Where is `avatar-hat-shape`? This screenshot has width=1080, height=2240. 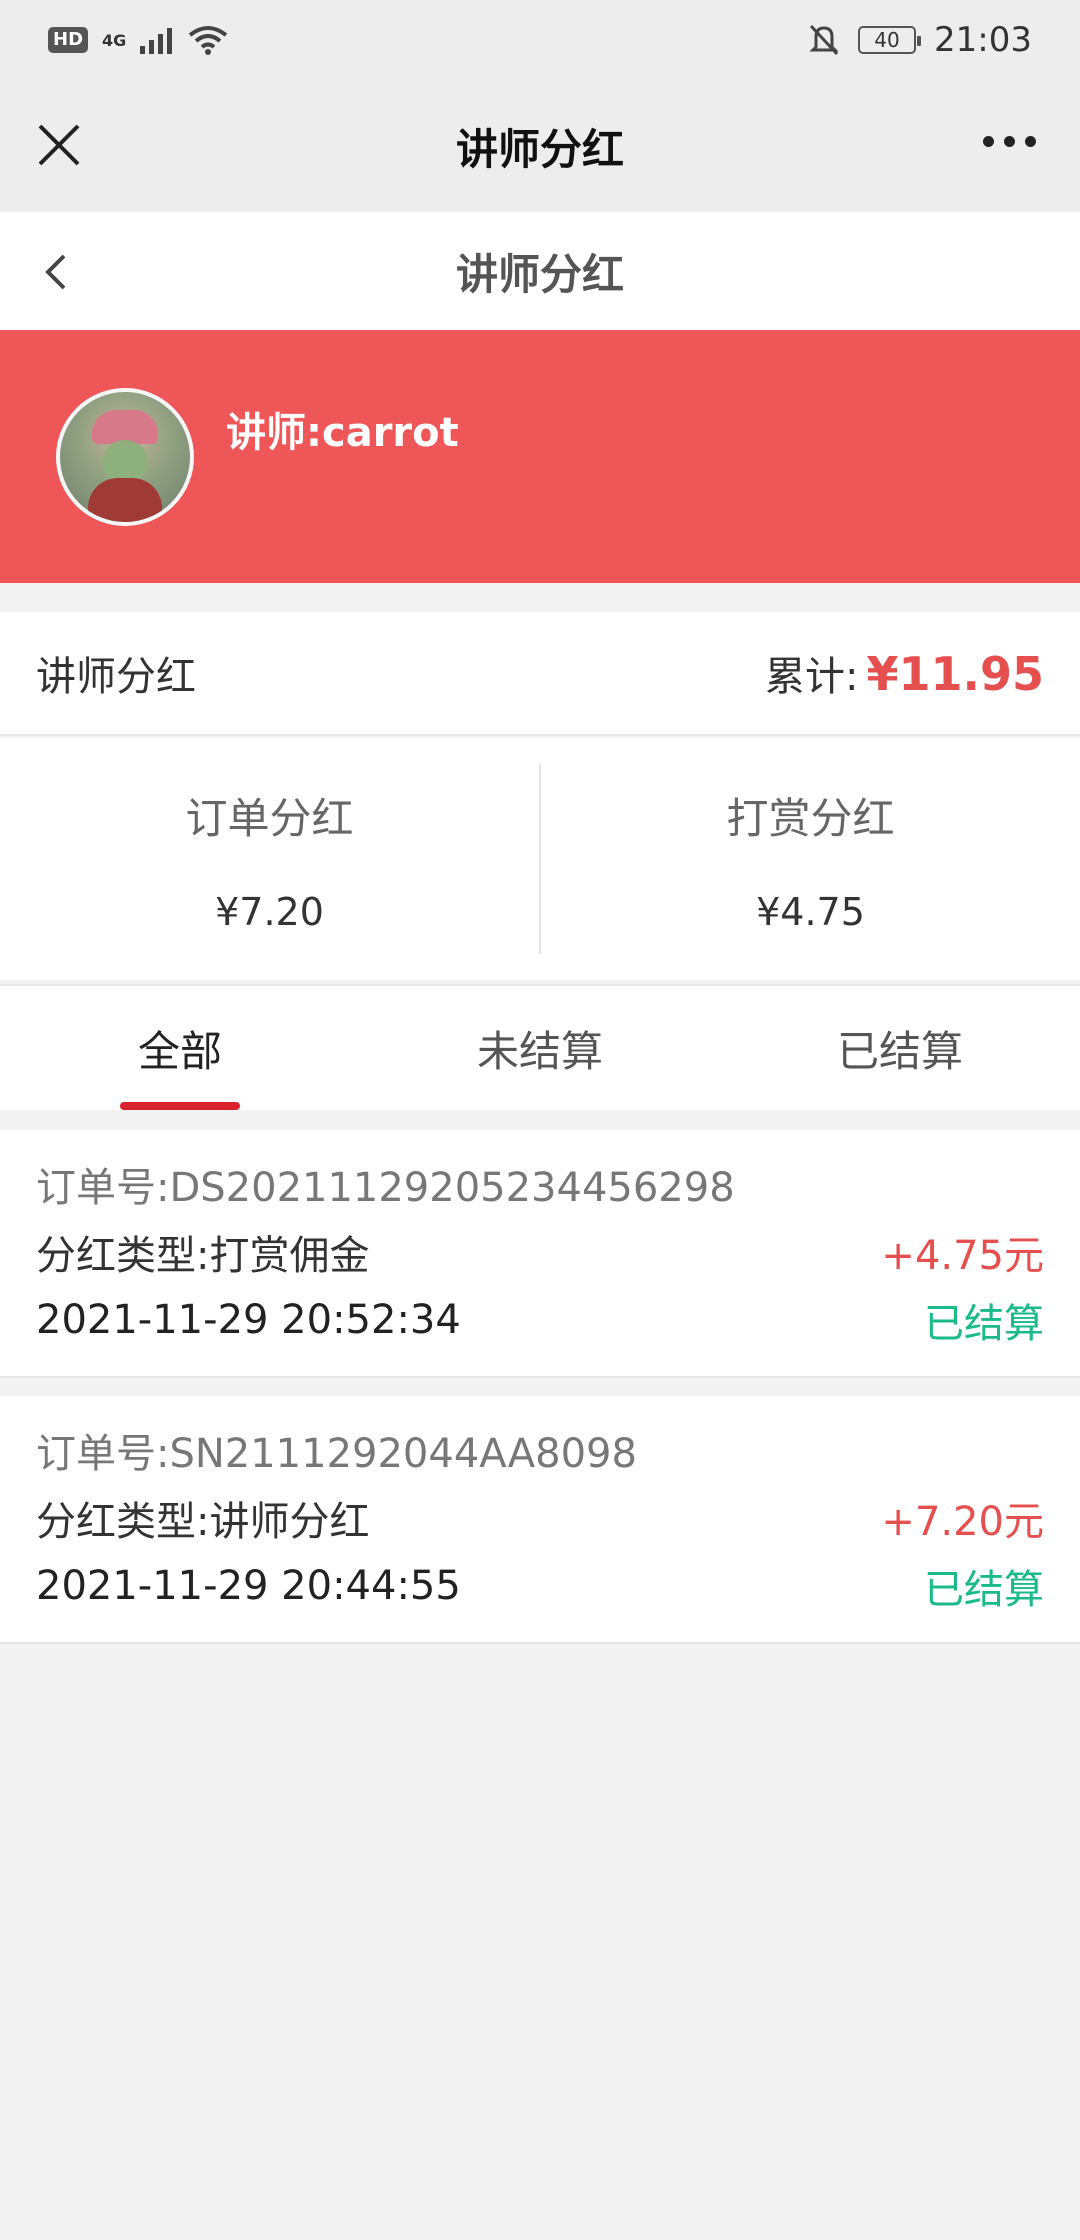 avatar-hat-shape is located at coordinates (125, 427).